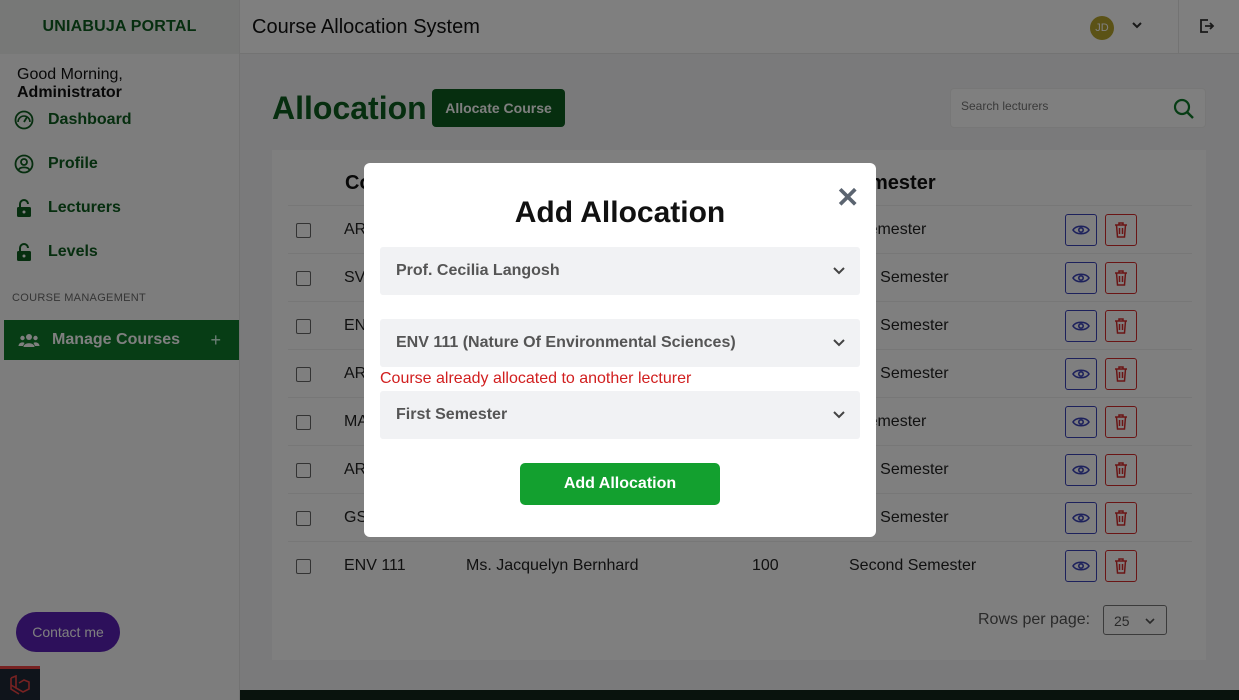  I want to click on lecturer-select: Prof. Cecilia Langosh, so click(620, 271).